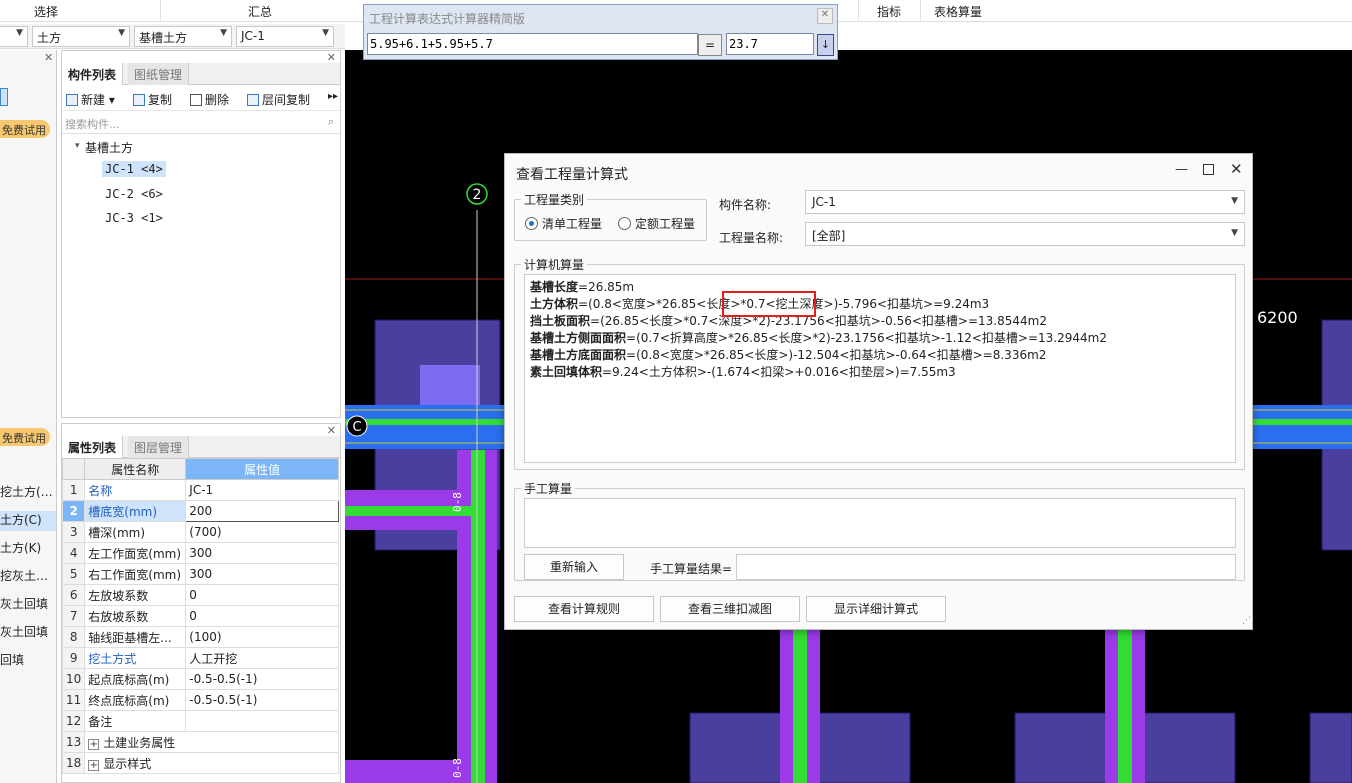 The height and width of the screenshot is (783, 1352). Describe the element at coordinates (134, 169) in the screenshot. I see `tree-item-jc1: JC-1 <4>` at that location.